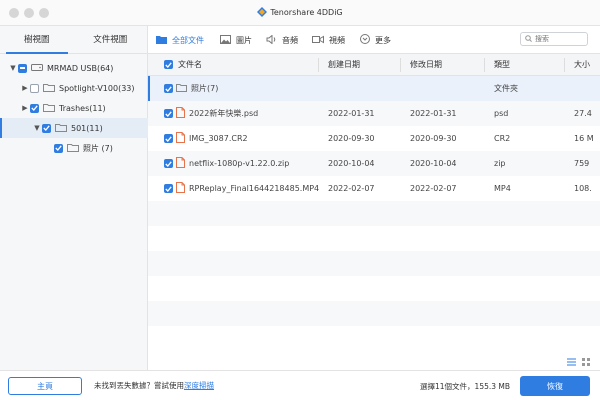 Image resolution: width=600 pixels, height=400 pixels. What do you see at coordinates (254, 188) in the screenshot?
I see `file-name: RPReplay_Final1644218485.MP4` at bounding box center [254, 188].